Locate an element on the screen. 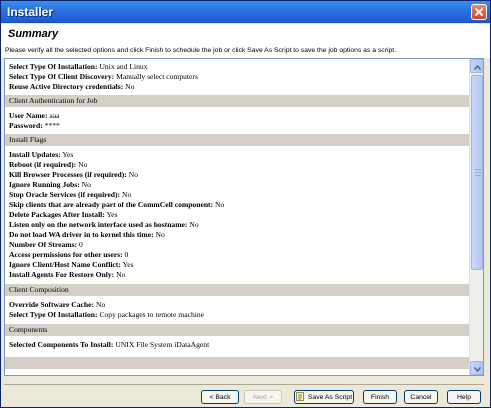 This screenshot has width=491, height=408. finish-button-label: Finish is located at coordinates (380, 397).